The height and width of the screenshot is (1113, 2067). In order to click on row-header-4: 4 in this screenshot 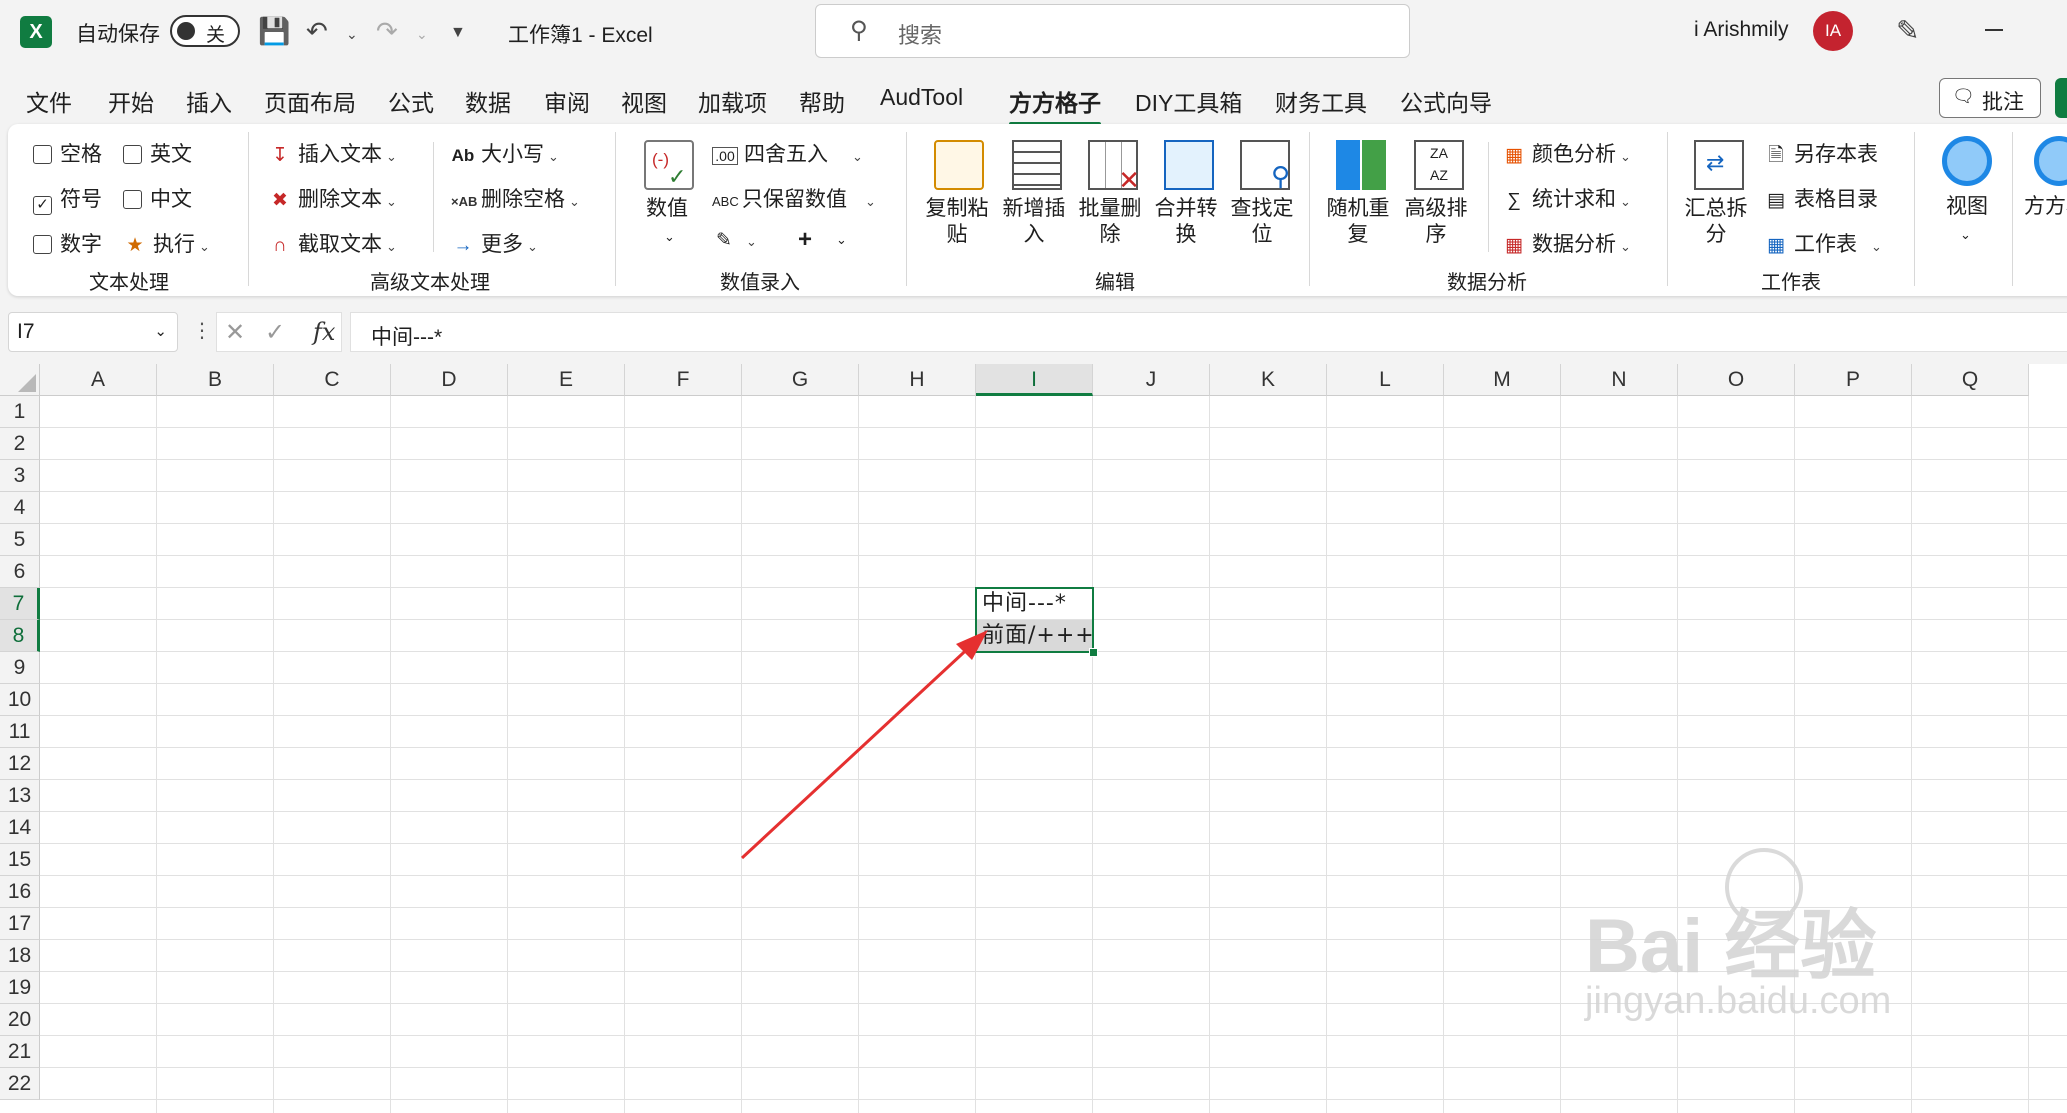, I will do `click(20, 508)`.